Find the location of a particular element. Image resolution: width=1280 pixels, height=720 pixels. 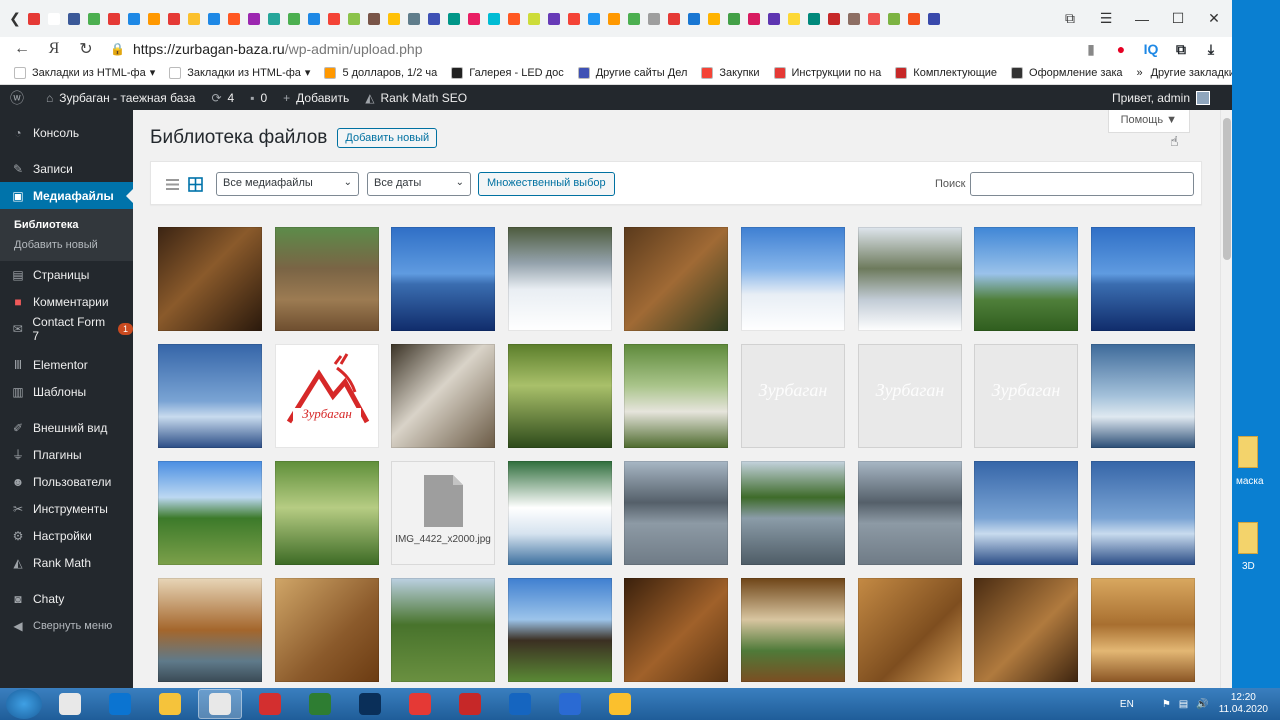

yandex-icon: Я is located at coordinates (54, 49).